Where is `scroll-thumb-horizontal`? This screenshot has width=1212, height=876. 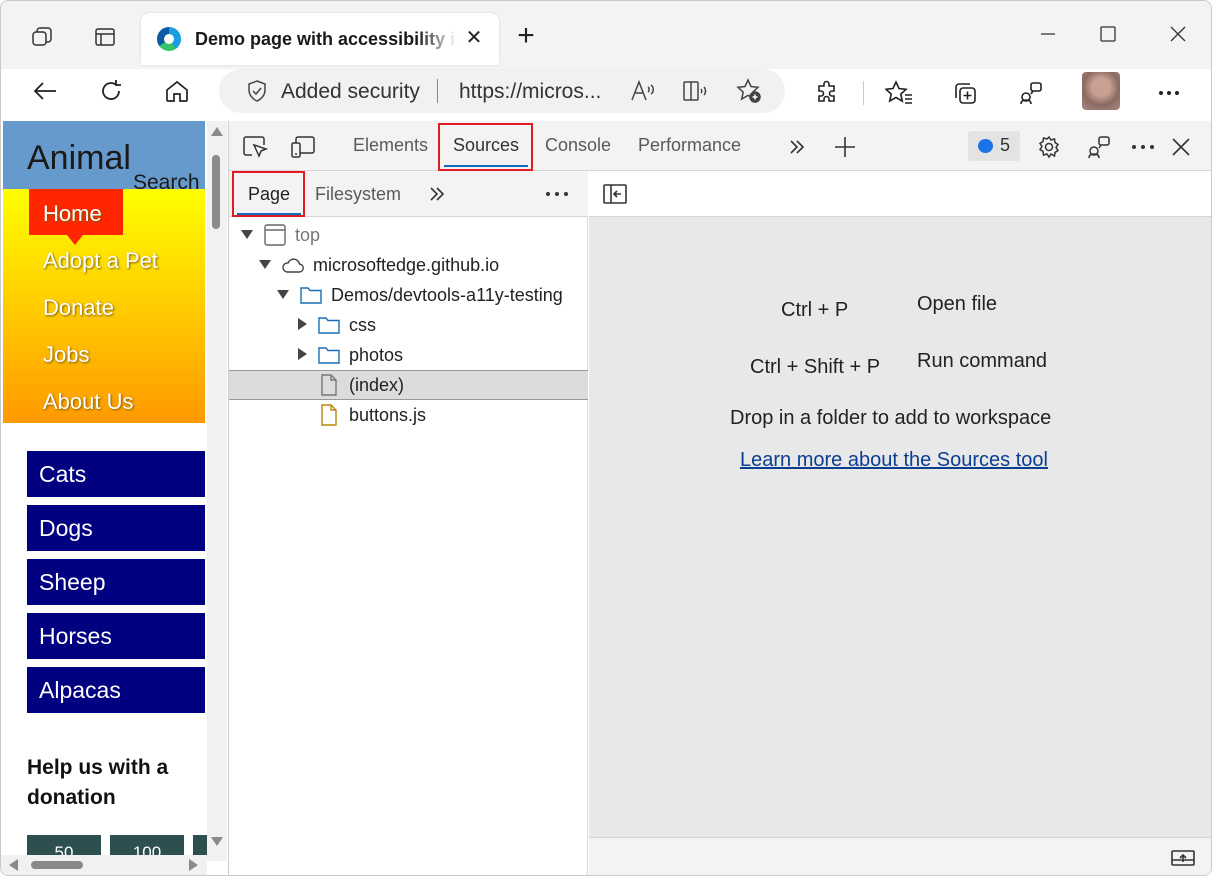
scroll-thumb-horizontal is located at coordinates (57, 865).